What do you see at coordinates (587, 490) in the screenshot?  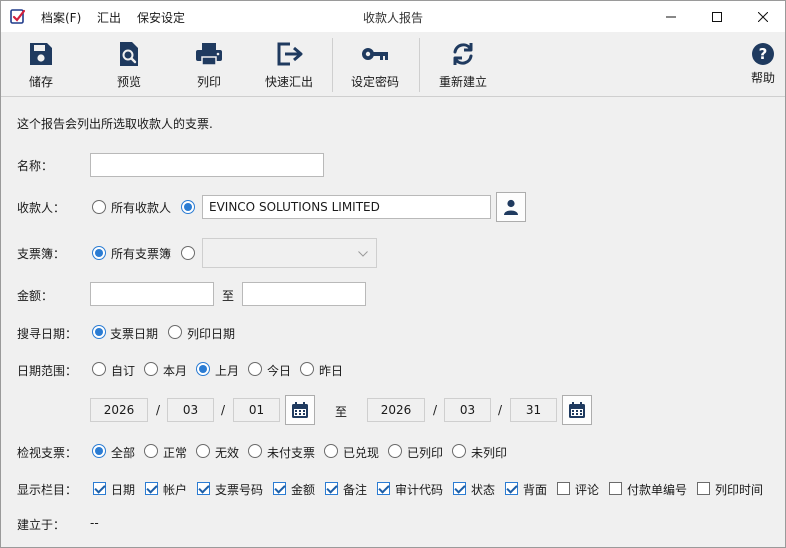 I see `column-comment-label: 评论` at bounding box center [587, 490].